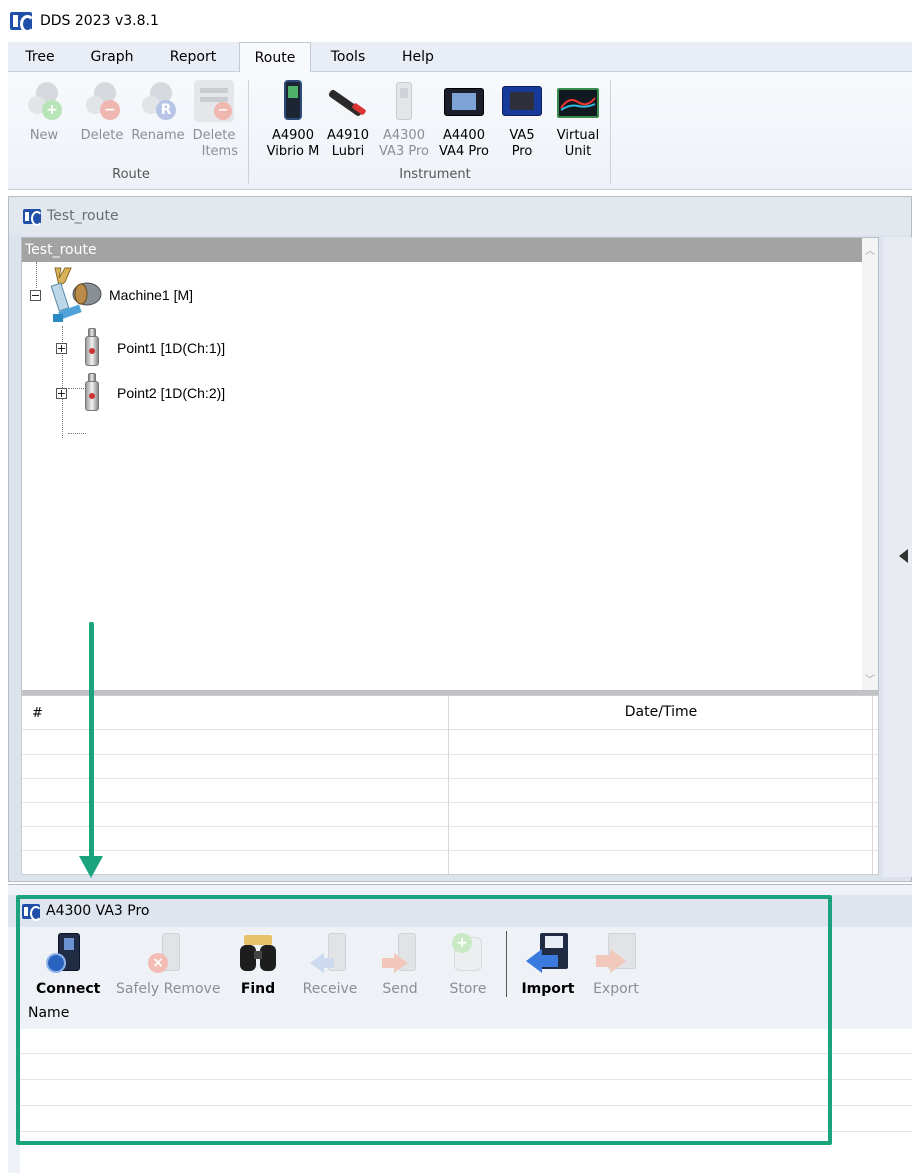 This screenshot has width=912, height=1173. I want to click on collapse-panel-arrow-icon, so click(903, 556).